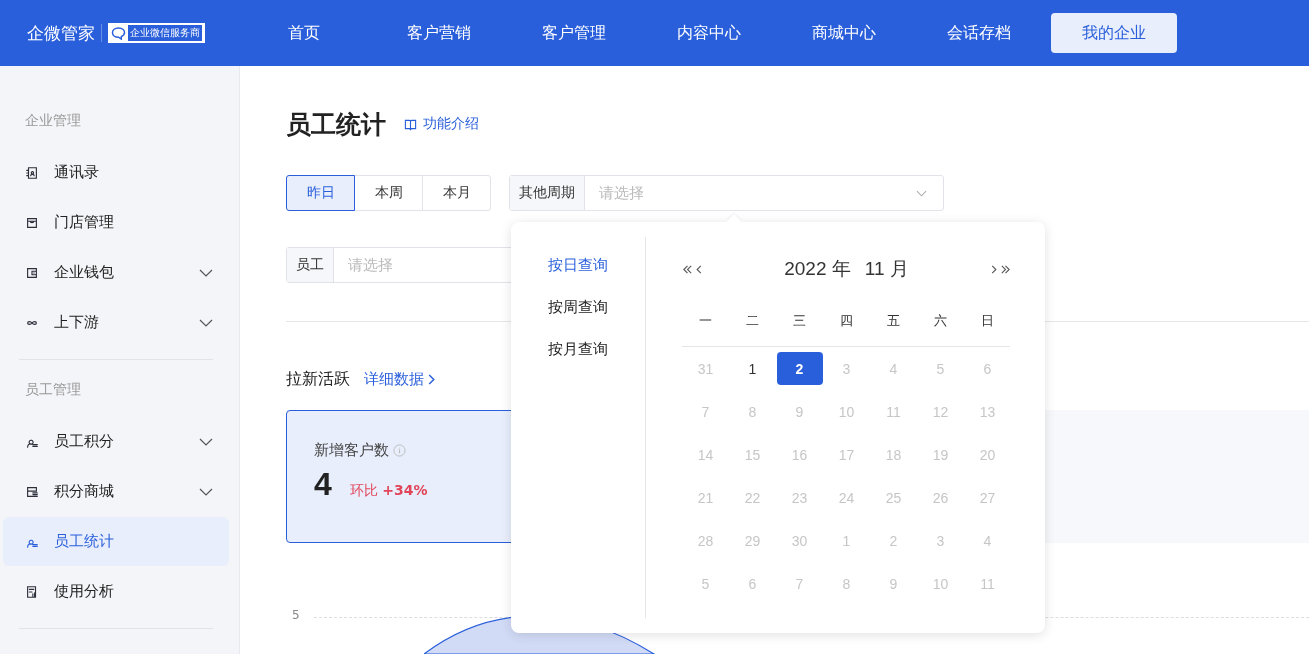 Image resolution: width=1309 pixels, height=654 pixels. What do you see at coordinates (118, 33) in the screenshot?
I see `chat-bubble-icon` at bounding box center [118, 33].